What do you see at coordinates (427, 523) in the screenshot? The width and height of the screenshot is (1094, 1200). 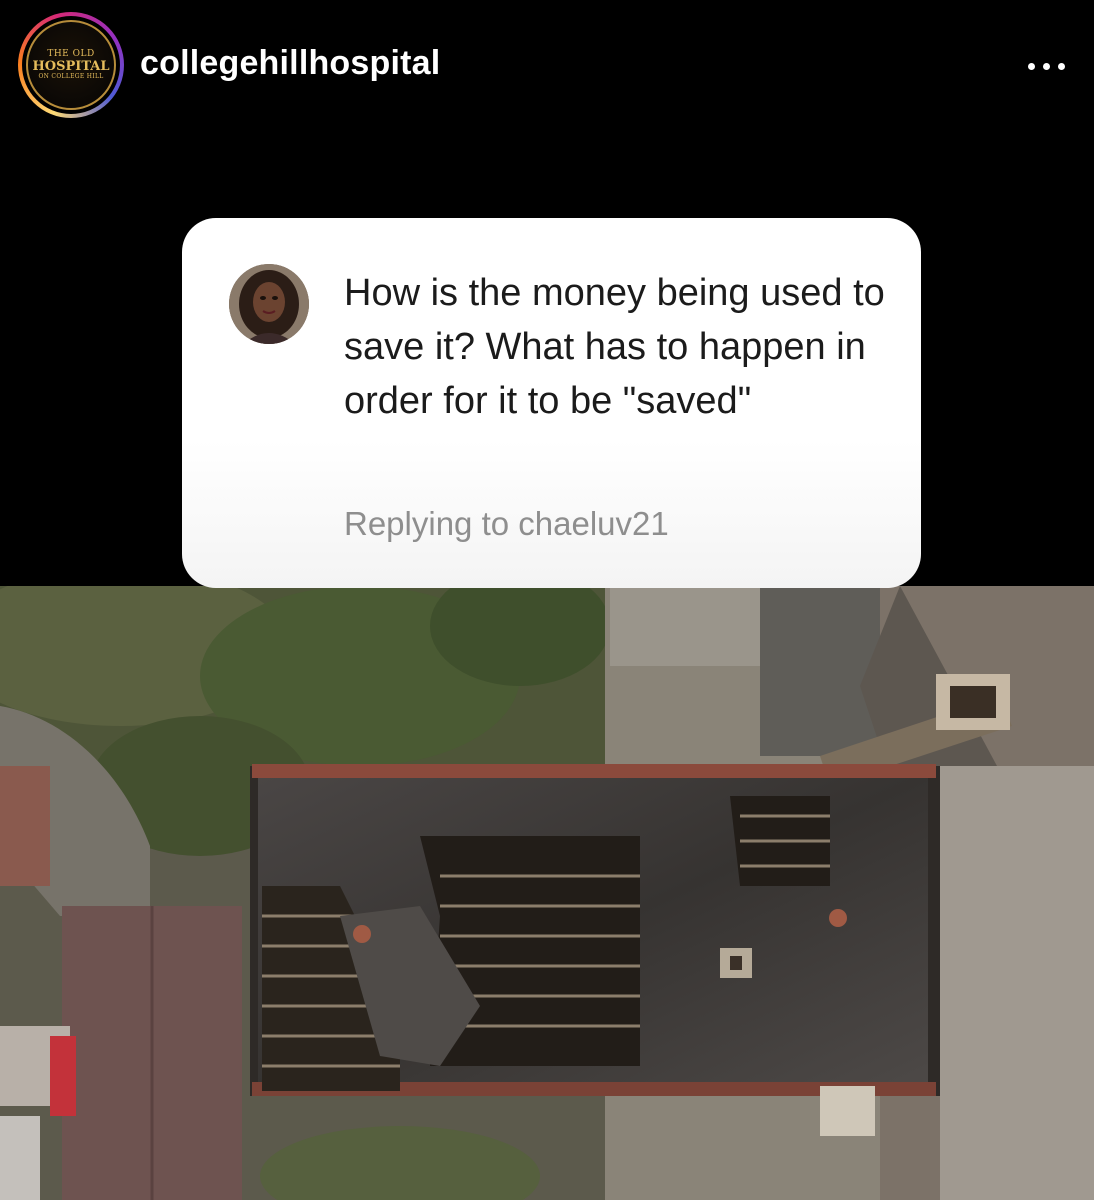 I see `reply-prefix-label: Replying to` at bounding box center [427, 523].